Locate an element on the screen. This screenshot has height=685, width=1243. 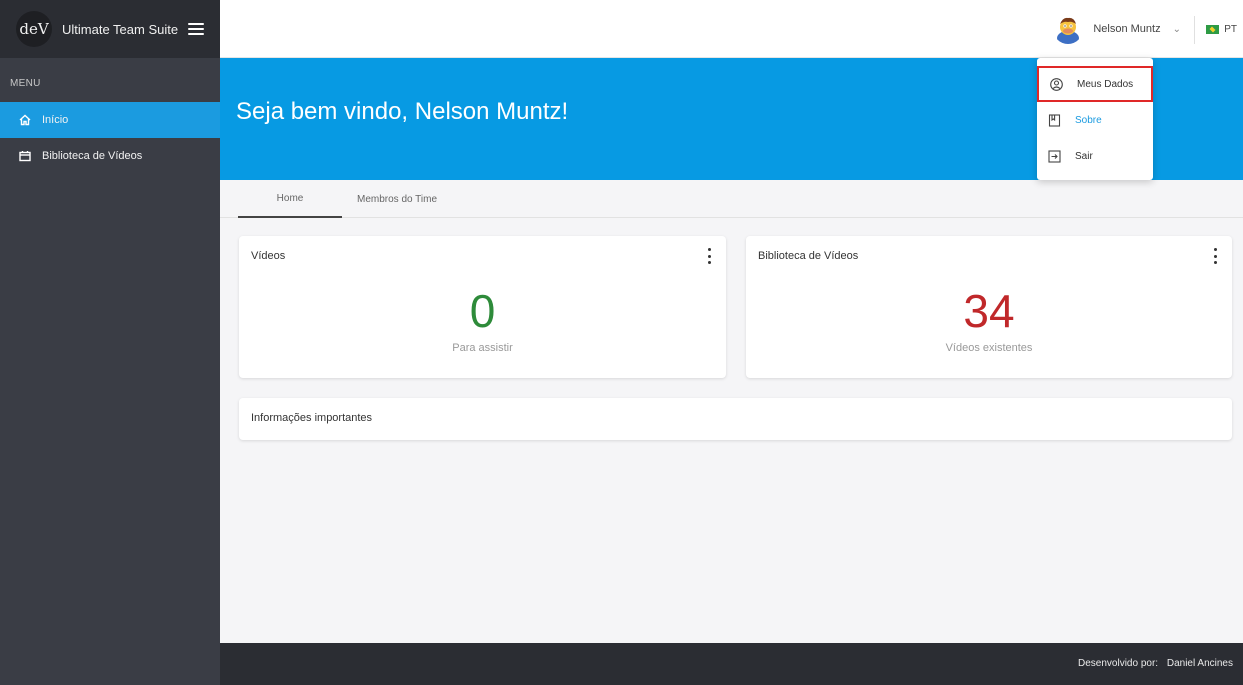
card-title: Vídeos is located at coordinates (268, 256).